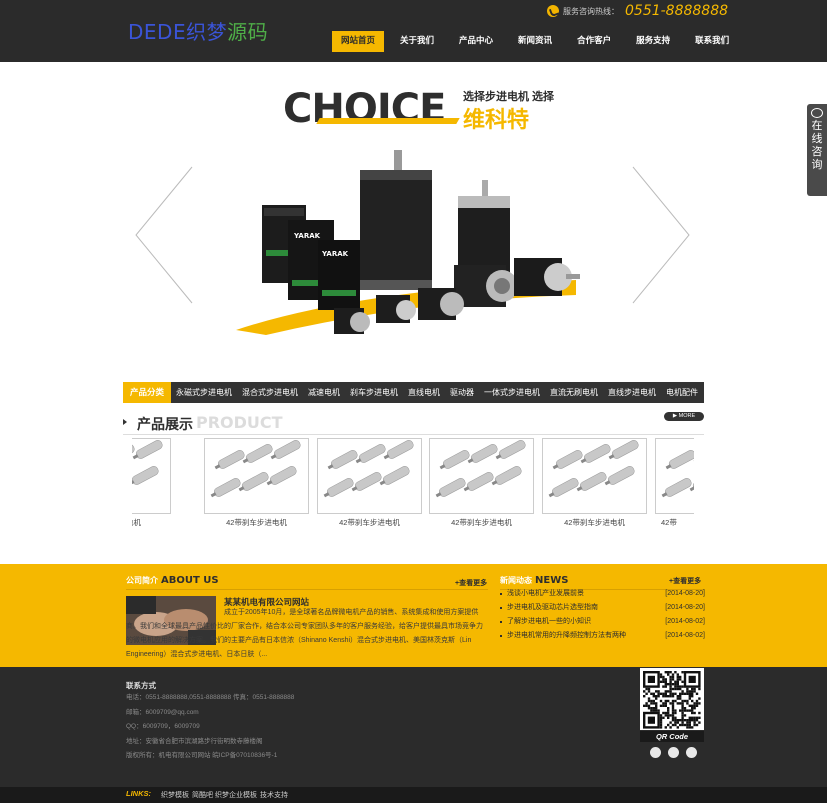 Image resolution: width=827 pixels, height=803 pixels. Describe the element at coordinates (574, 392) in the screenshot. I see `category-item: 直流无刷电机` at that location.